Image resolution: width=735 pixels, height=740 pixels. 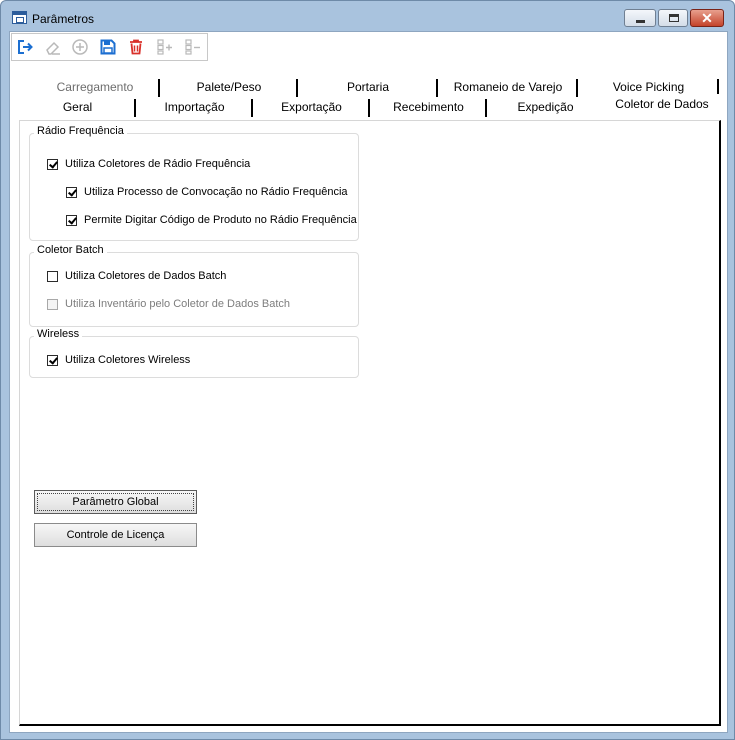 I want to click on tab-palete-peso: Palete/Peso, so click(x=229, y=87).